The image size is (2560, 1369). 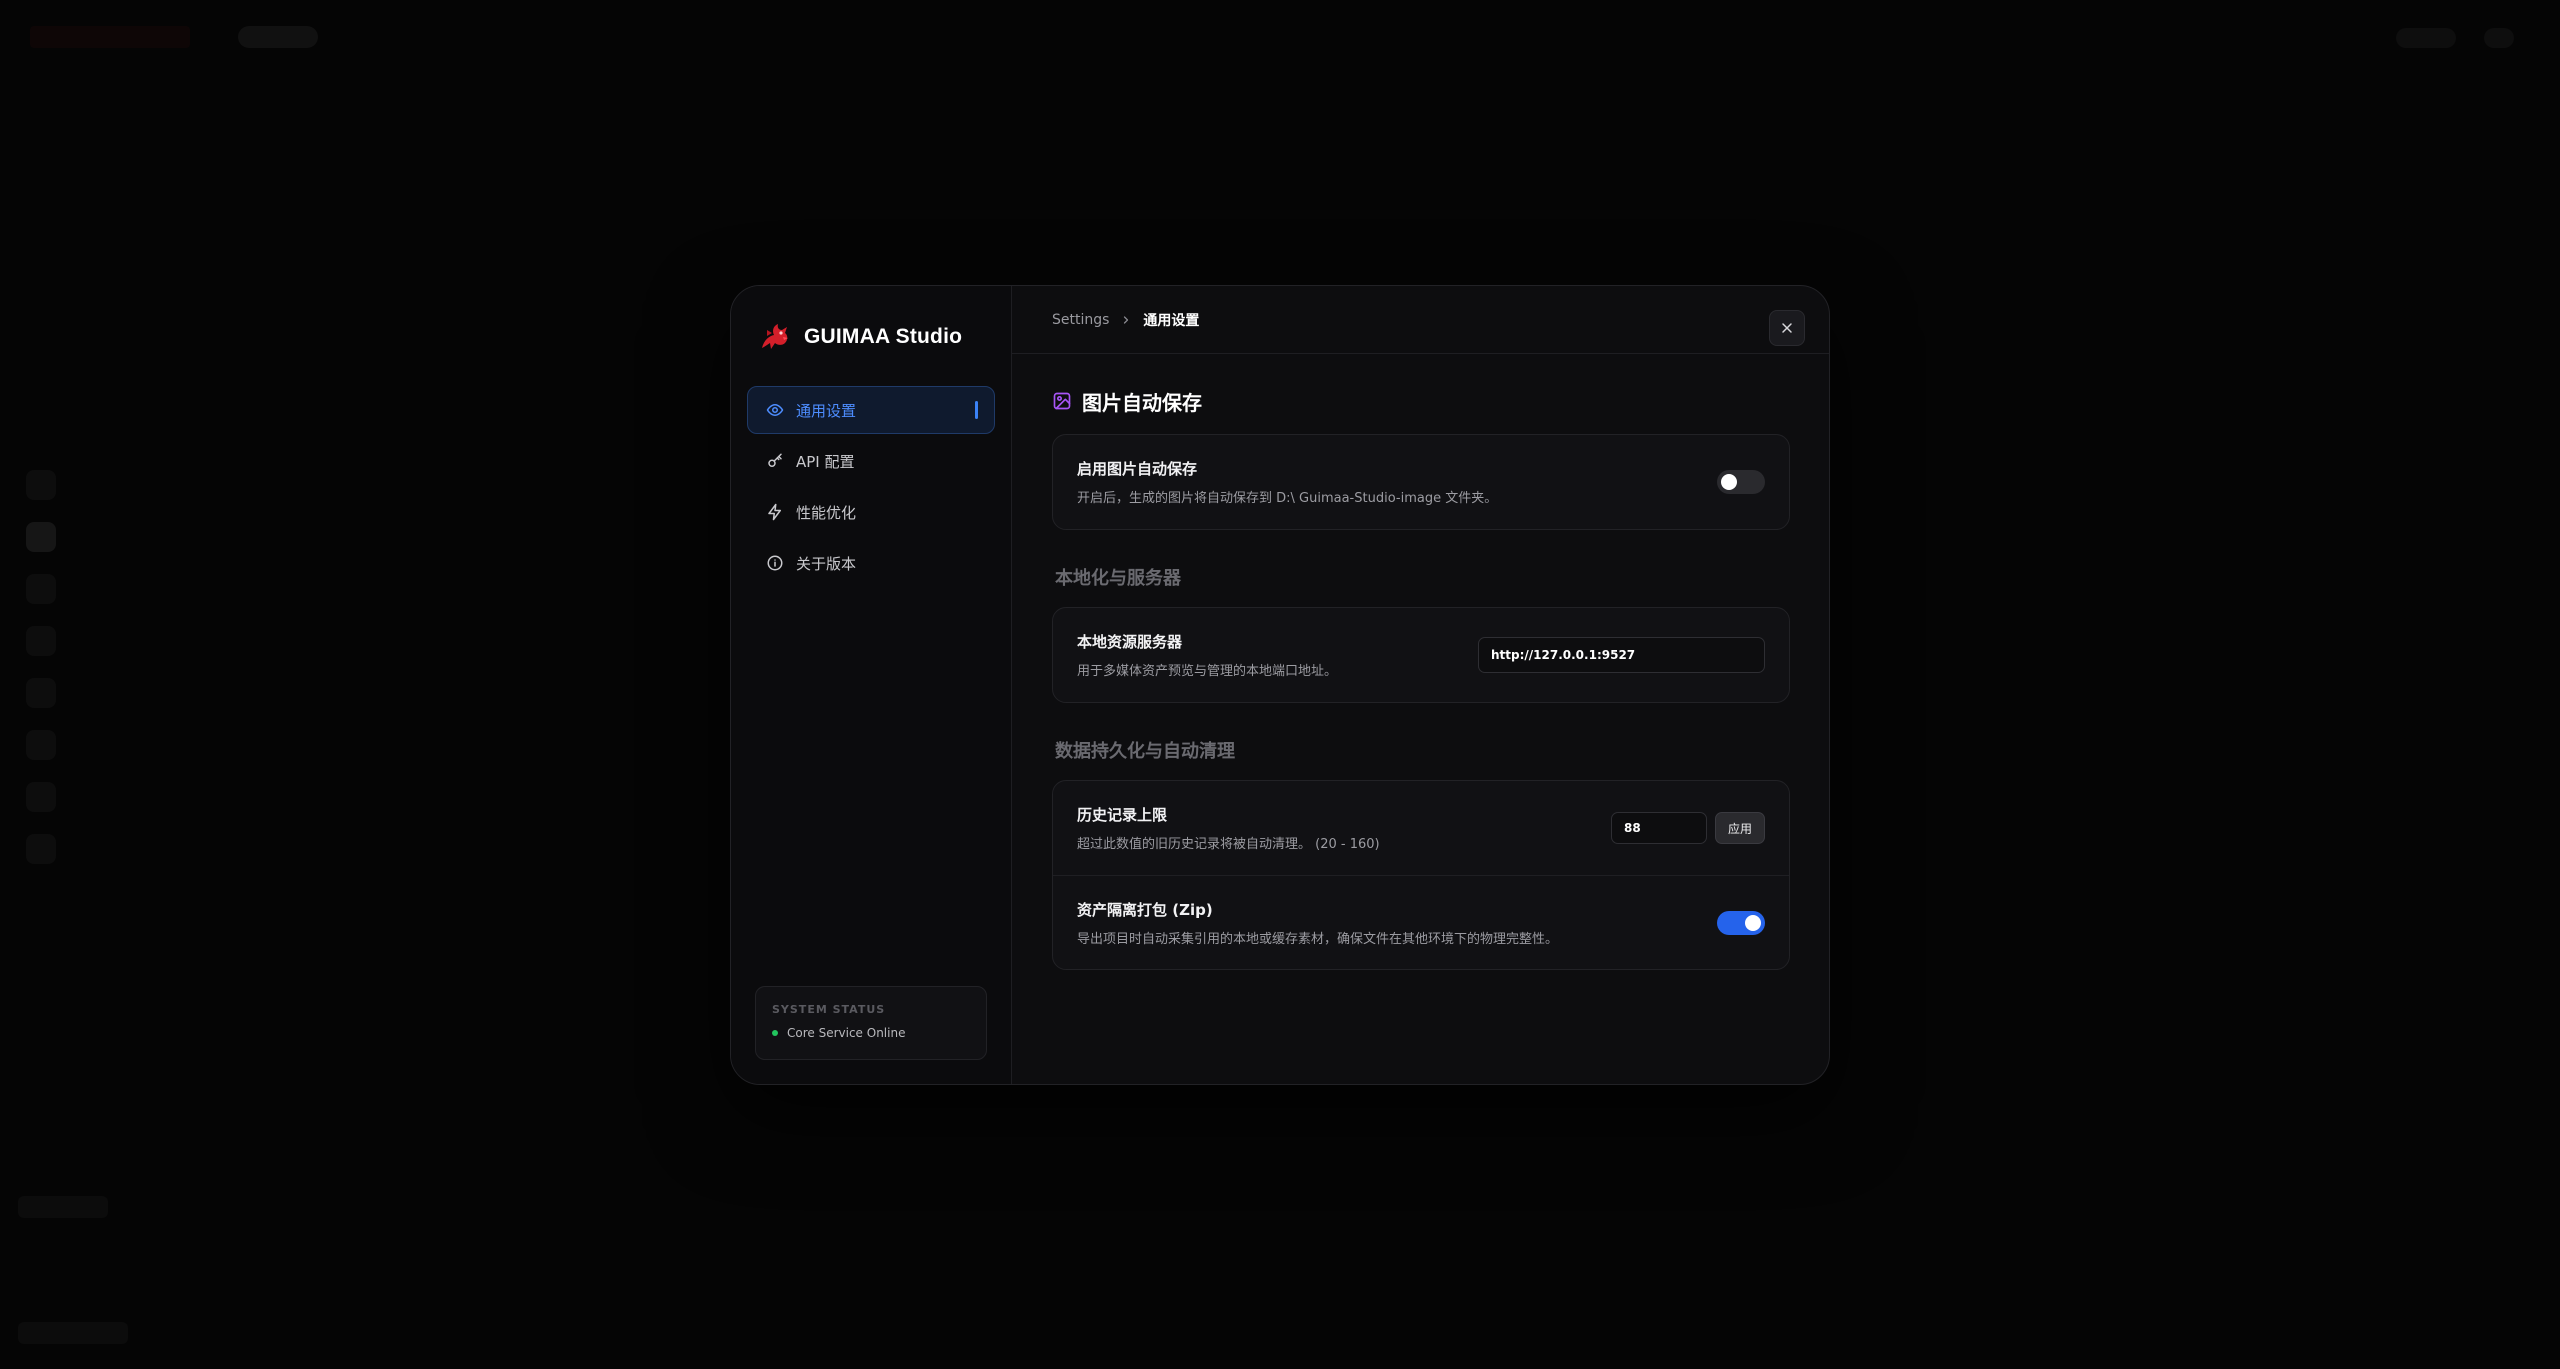 I want to click on row-description: 导出项目时自动采集引用的本地或缓存素材，确保文件在其他环境下的物理完整性。, so click(x=1318, y=939).